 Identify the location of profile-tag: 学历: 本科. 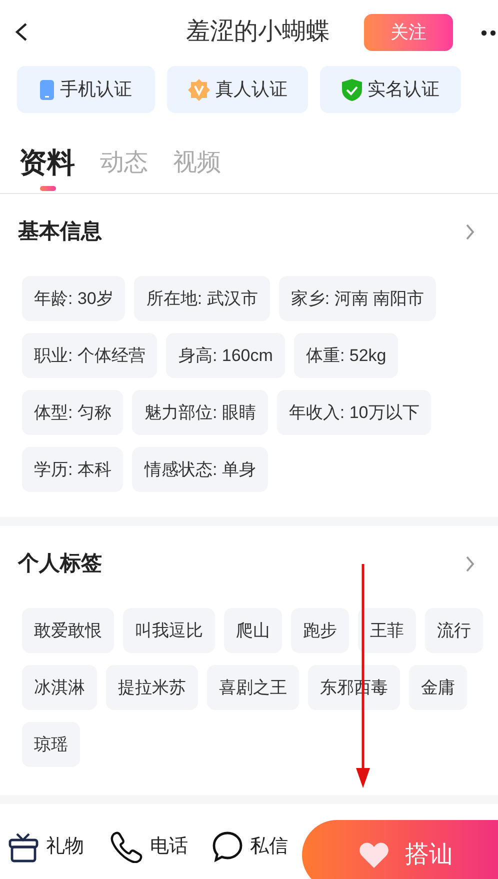
(73, 469).